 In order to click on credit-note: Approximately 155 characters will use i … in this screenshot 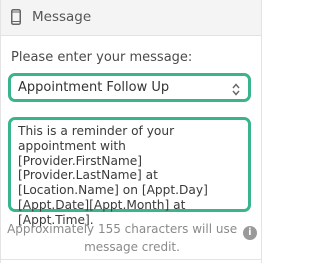, I will do `click(132, 239)`.